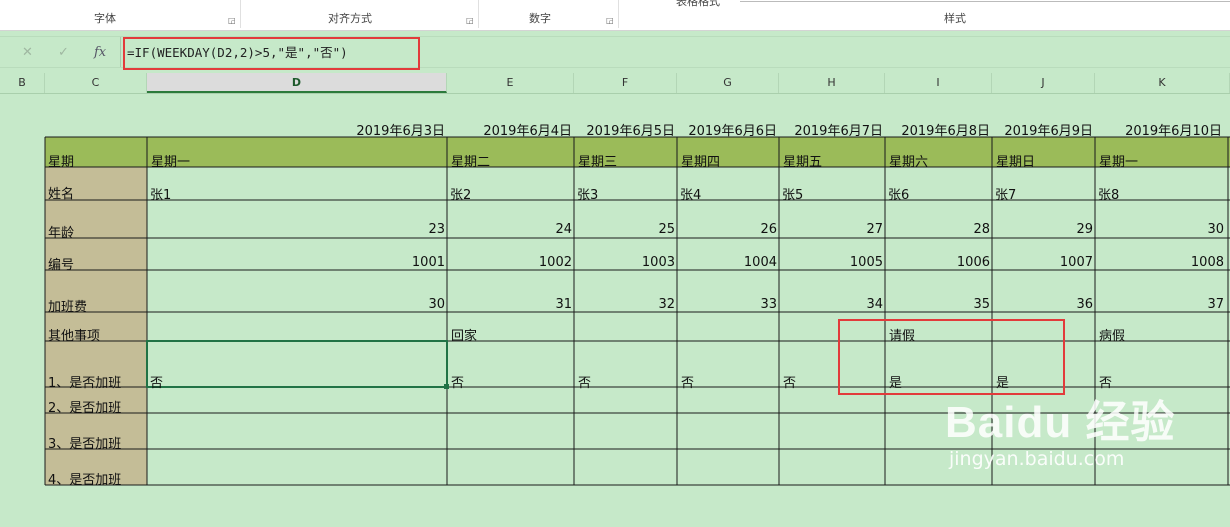  I want to click on row-label-weekday: 星期, so click(61, 160).